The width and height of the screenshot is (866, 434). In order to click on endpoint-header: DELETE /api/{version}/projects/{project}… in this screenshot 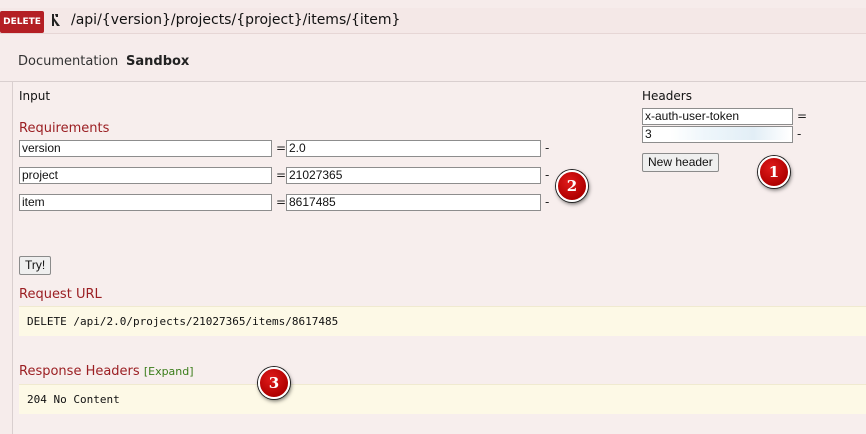, I will do `click(433, 21)`.